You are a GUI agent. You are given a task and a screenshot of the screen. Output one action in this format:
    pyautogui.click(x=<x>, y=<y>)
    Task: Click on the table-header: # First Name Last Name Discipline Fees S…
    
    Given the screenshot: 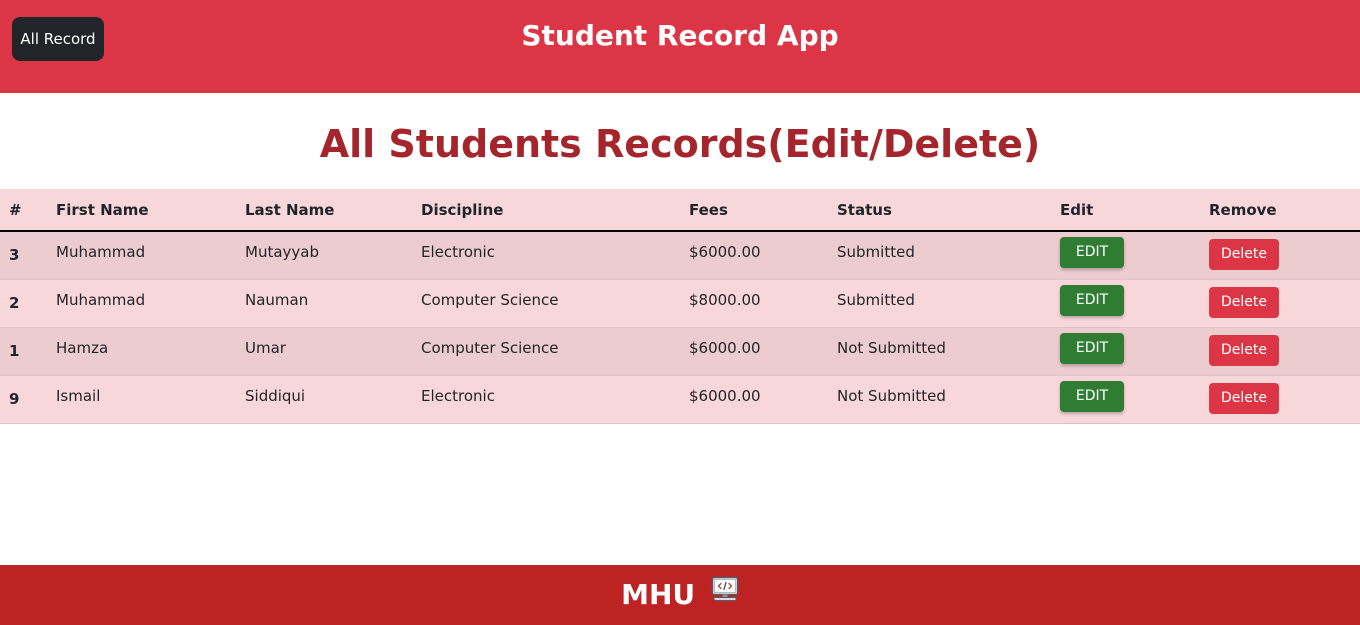 What is the action you would take?
    pyautogui.click(x=680, y=210)
    